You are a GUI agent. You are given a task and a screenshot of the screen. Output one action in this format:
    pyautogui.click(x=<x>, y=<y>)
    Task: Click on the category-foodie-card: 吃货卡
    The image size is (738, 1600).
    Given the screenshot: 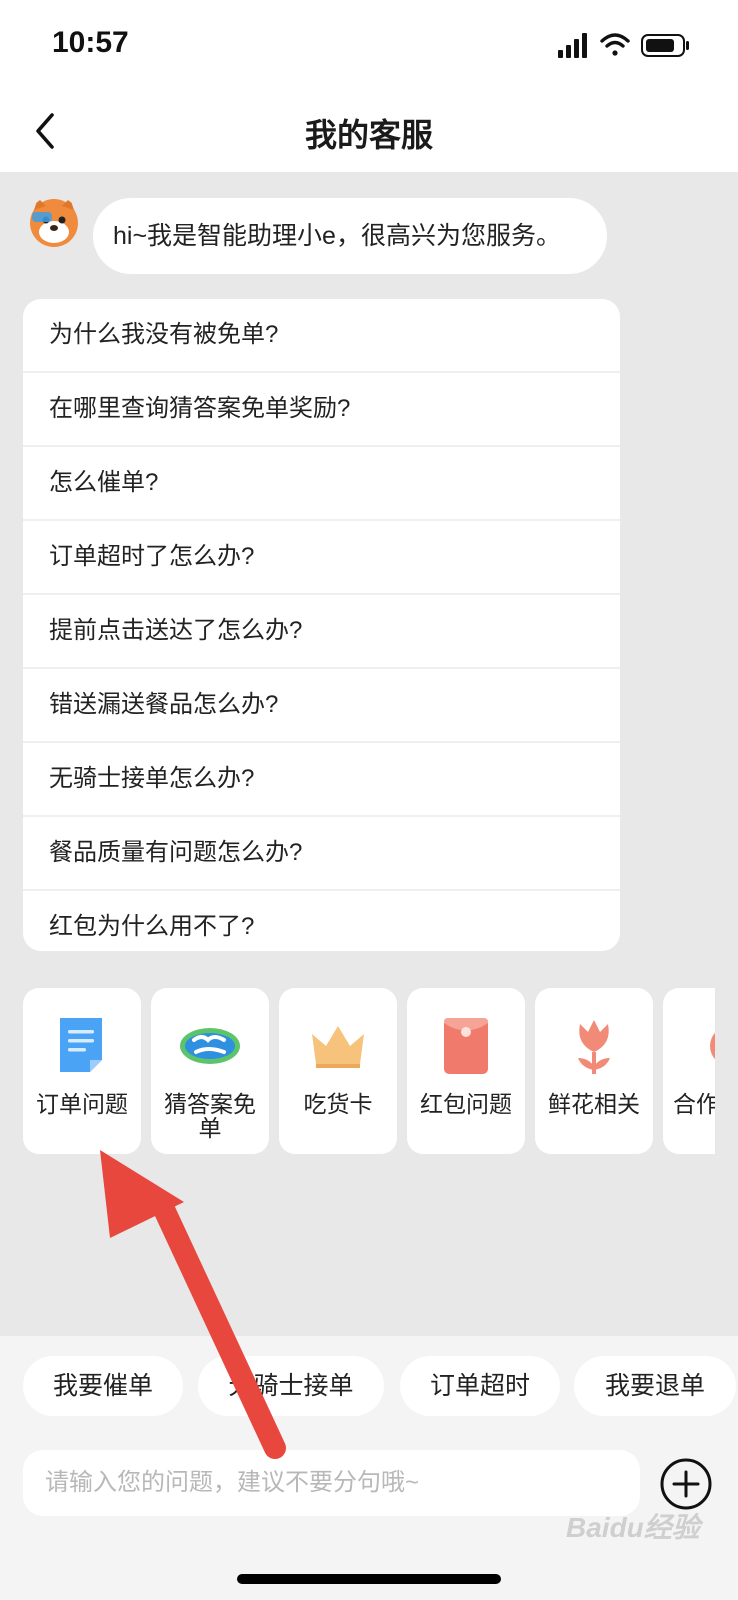 What is the action you would take?
    pyautogui.click(x=338, y=1071)
    